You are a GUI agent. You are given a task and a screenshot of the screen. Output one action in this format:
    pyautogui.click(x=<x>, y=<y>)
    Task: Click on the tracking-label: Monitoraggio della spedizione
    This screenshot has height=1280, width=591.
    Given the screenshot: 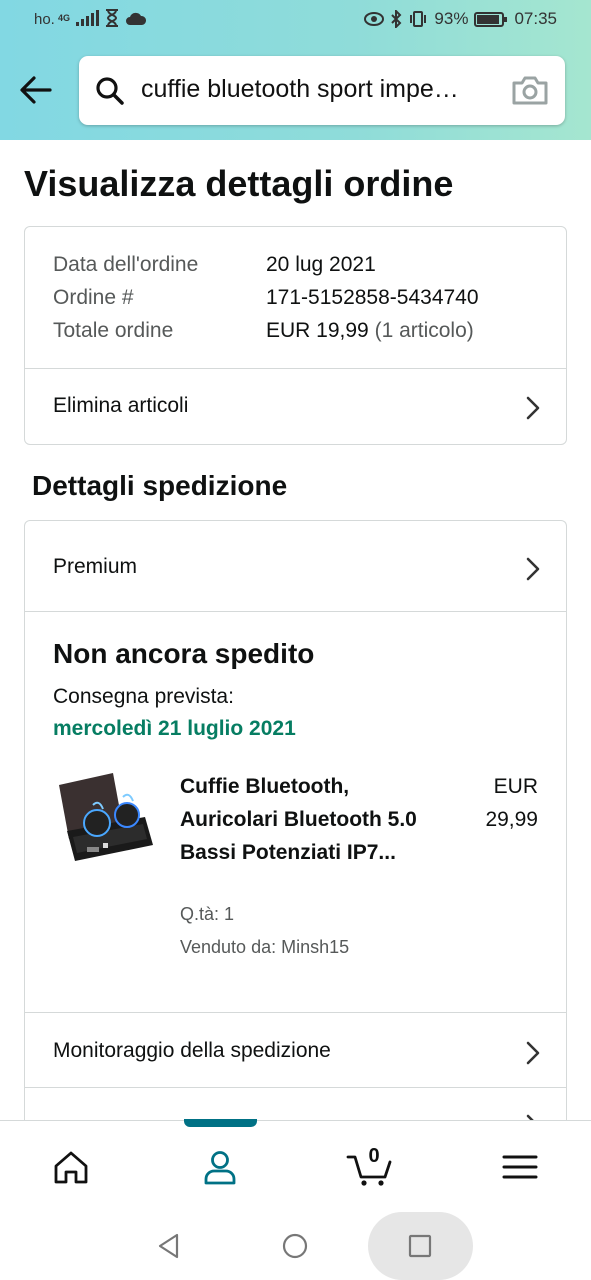 What is the action you would take?
    pyautogui.click(x=192, y=1050)
    